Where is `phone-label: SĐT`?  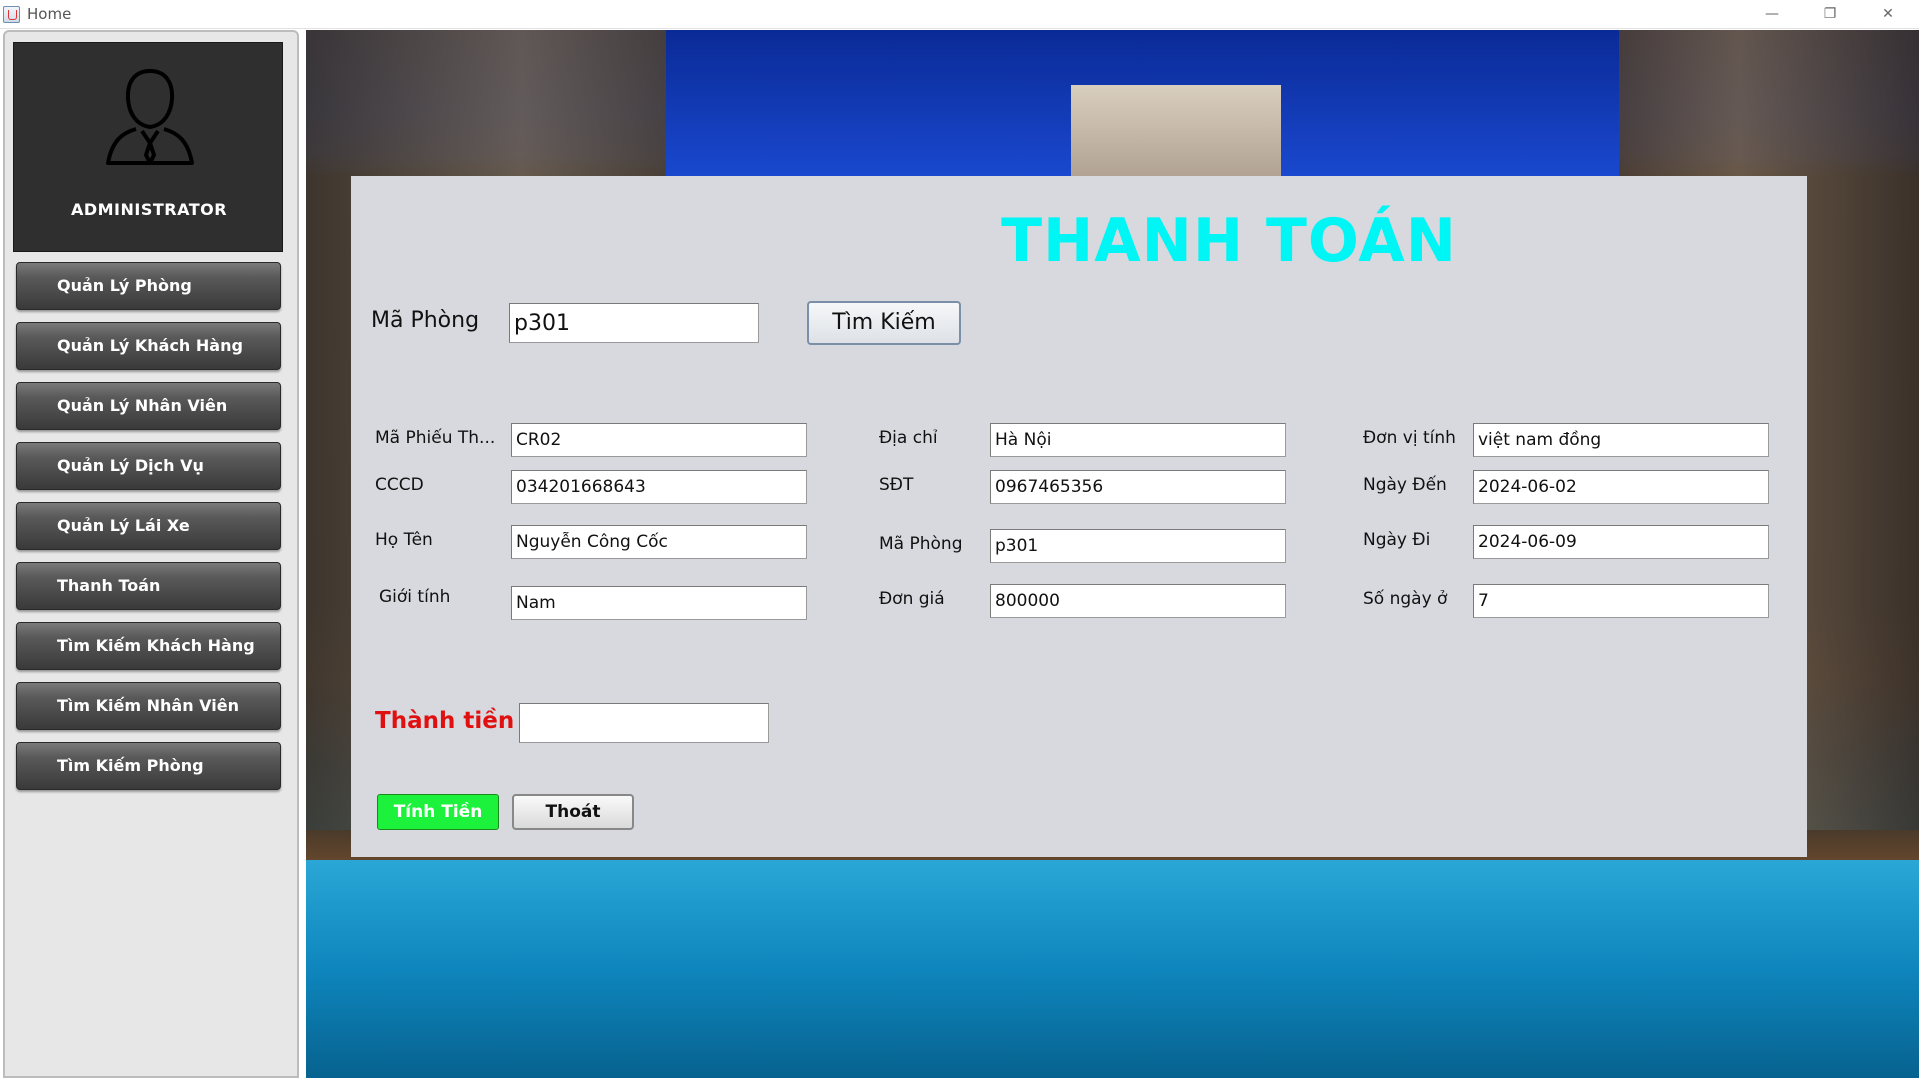 phone-label: SĐT is located at coordinates (896, 485).